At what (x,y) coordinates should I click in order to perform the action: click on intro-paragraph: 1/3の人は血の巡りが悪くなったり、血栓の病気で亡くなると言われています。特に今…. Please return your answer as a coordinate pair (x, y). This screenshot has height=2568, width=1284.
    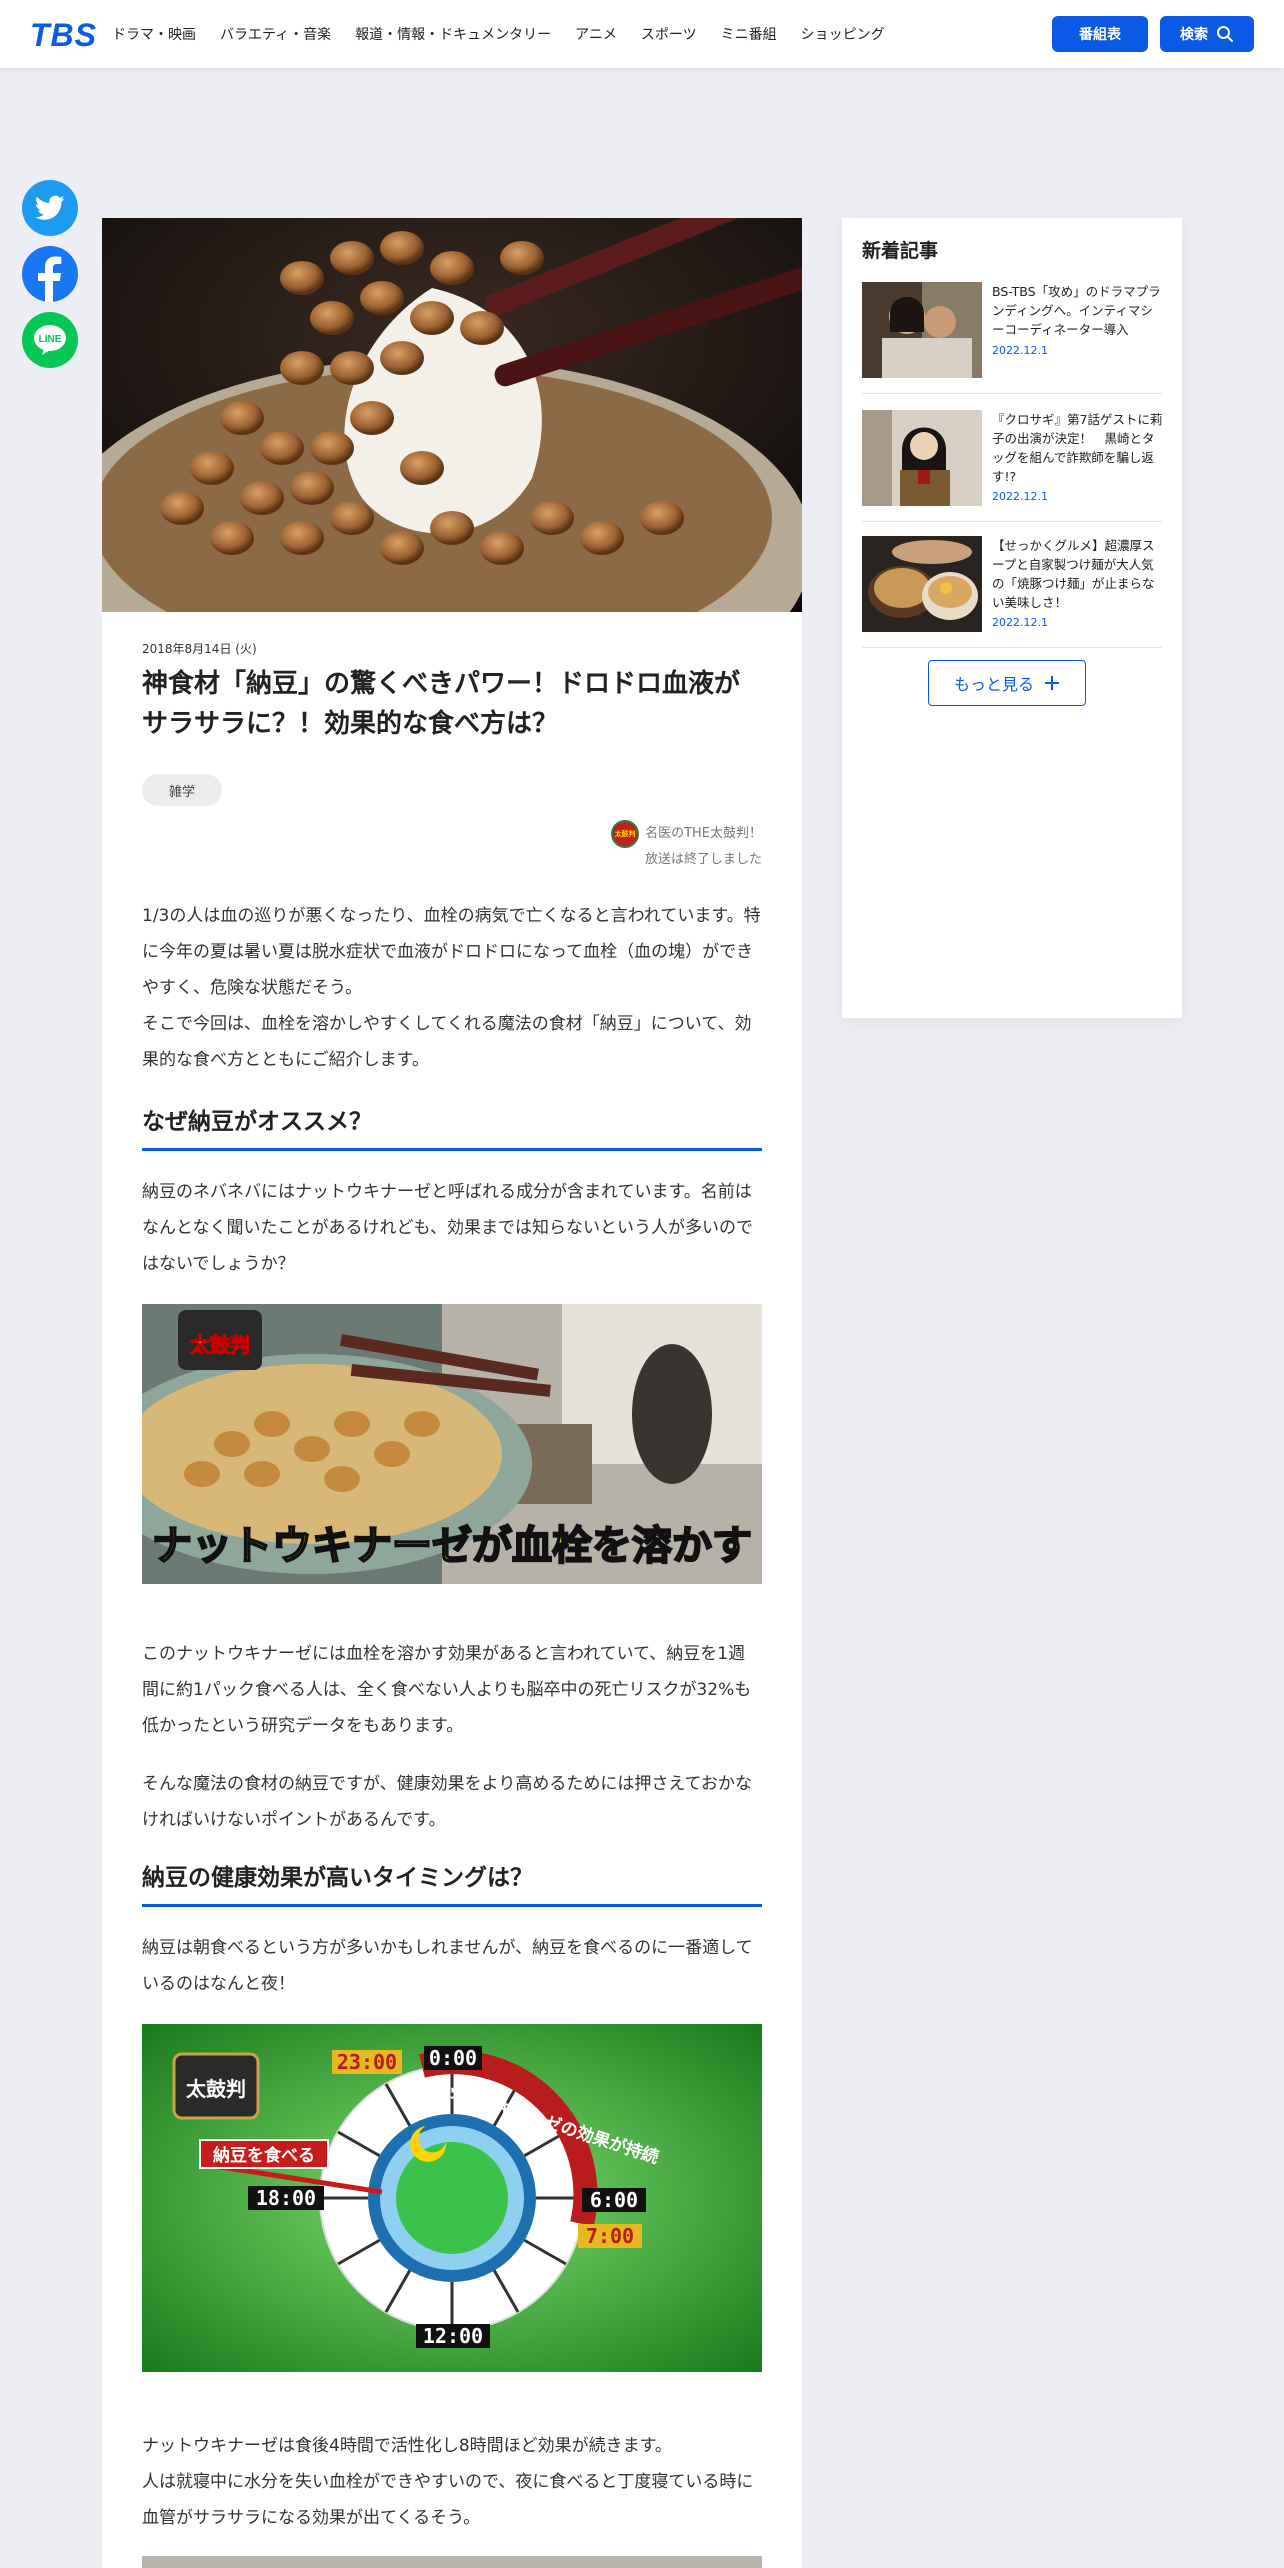
    Looking at the image, I should click on (451, 952).